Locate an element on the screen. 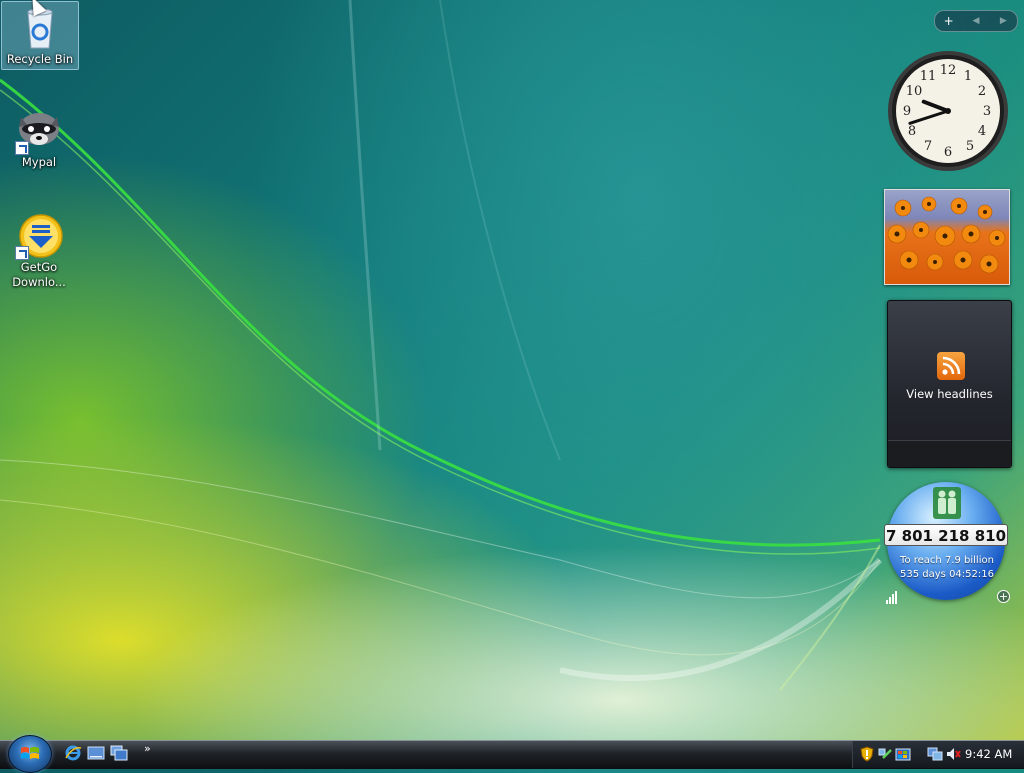 This screenshot has width=1024, height=773. svg-text: 5 is located at coordinates (970, 146).